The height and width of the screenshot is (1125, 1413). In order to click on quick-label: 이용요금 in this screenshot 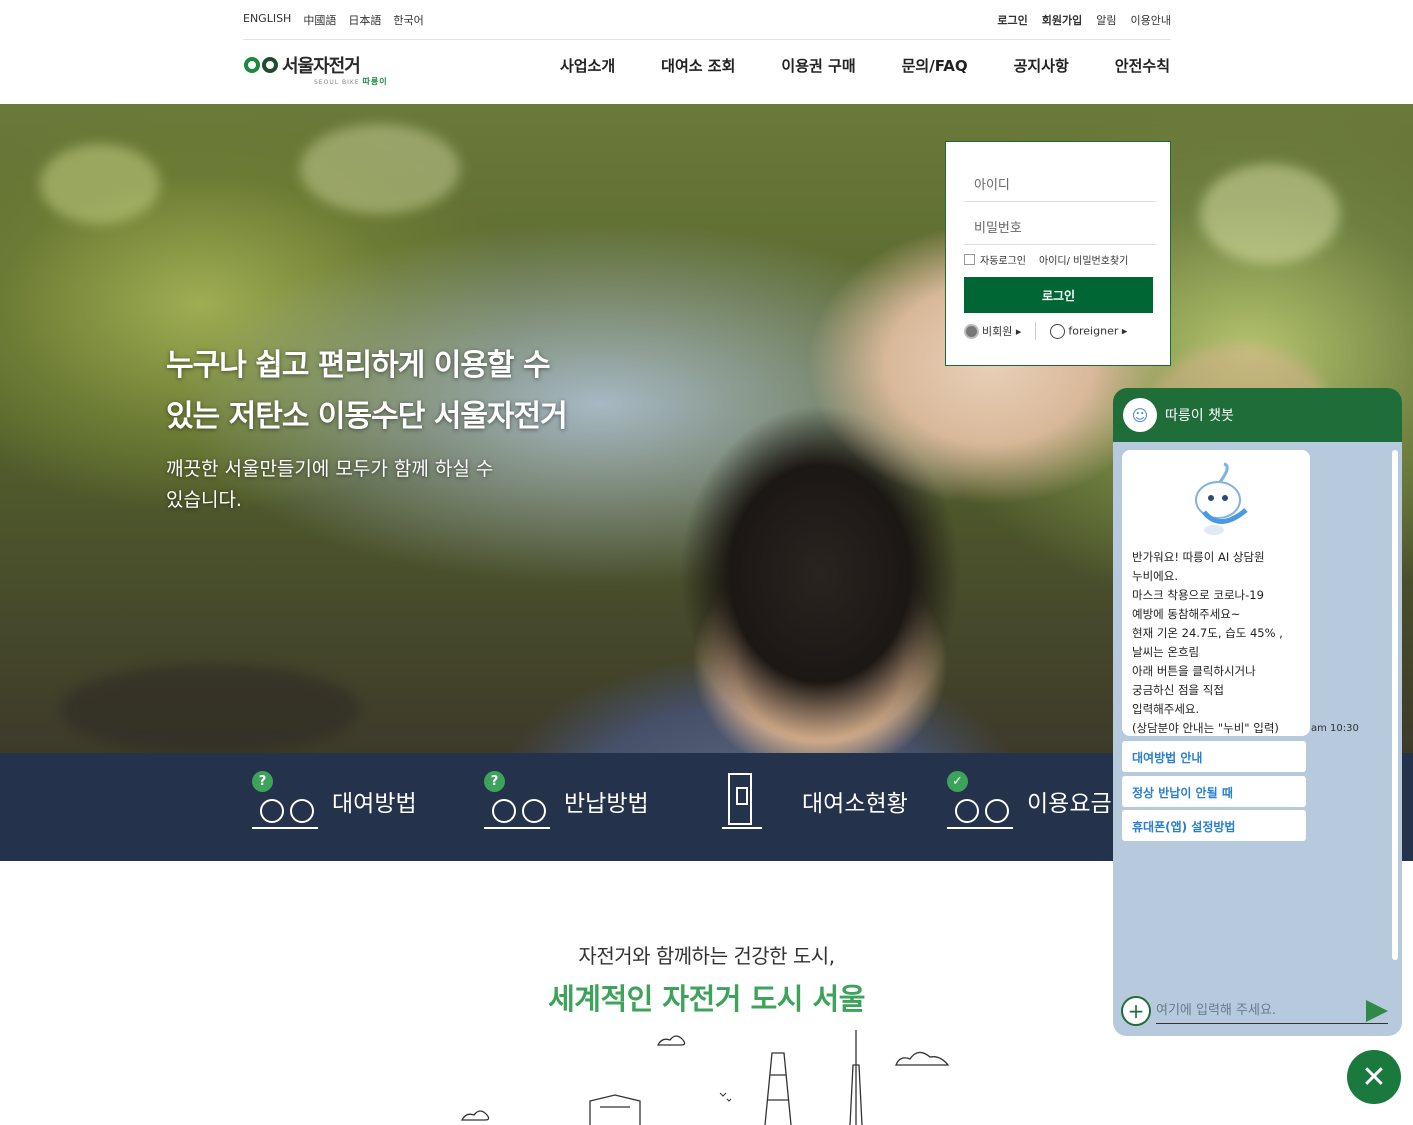, I will do `click(1069, 804)`.